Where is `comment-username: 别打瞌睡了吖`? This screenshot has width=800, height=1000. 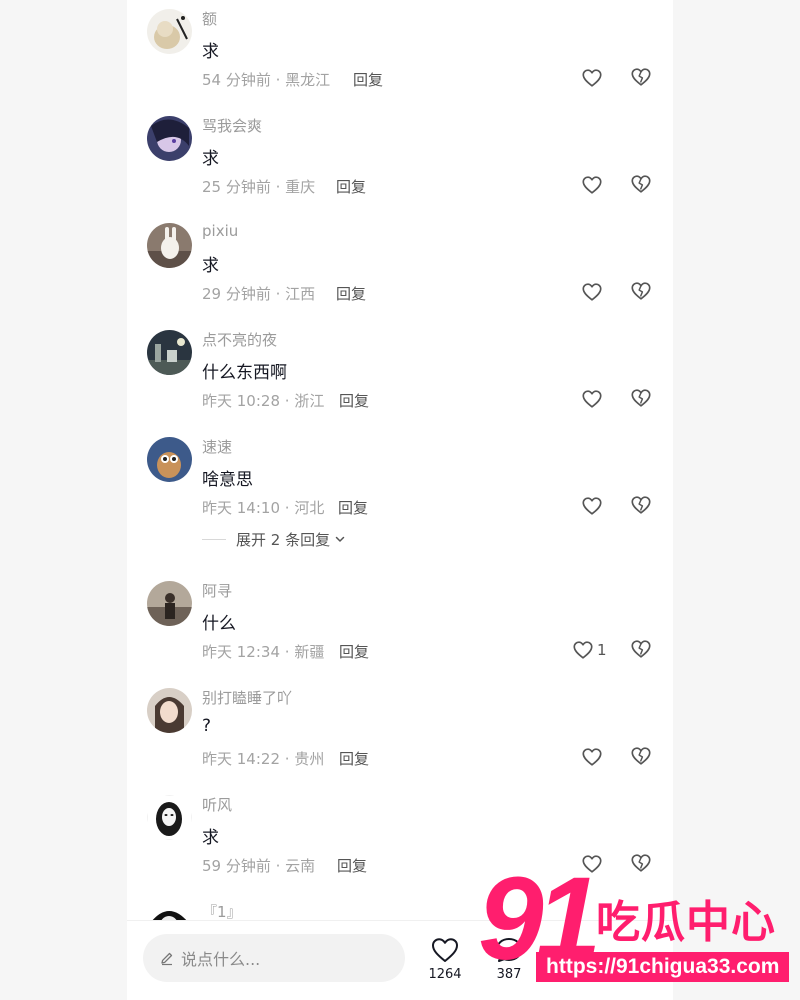
comment-username: 别打瞌睡了吖 is located at coordinates (247, 697).